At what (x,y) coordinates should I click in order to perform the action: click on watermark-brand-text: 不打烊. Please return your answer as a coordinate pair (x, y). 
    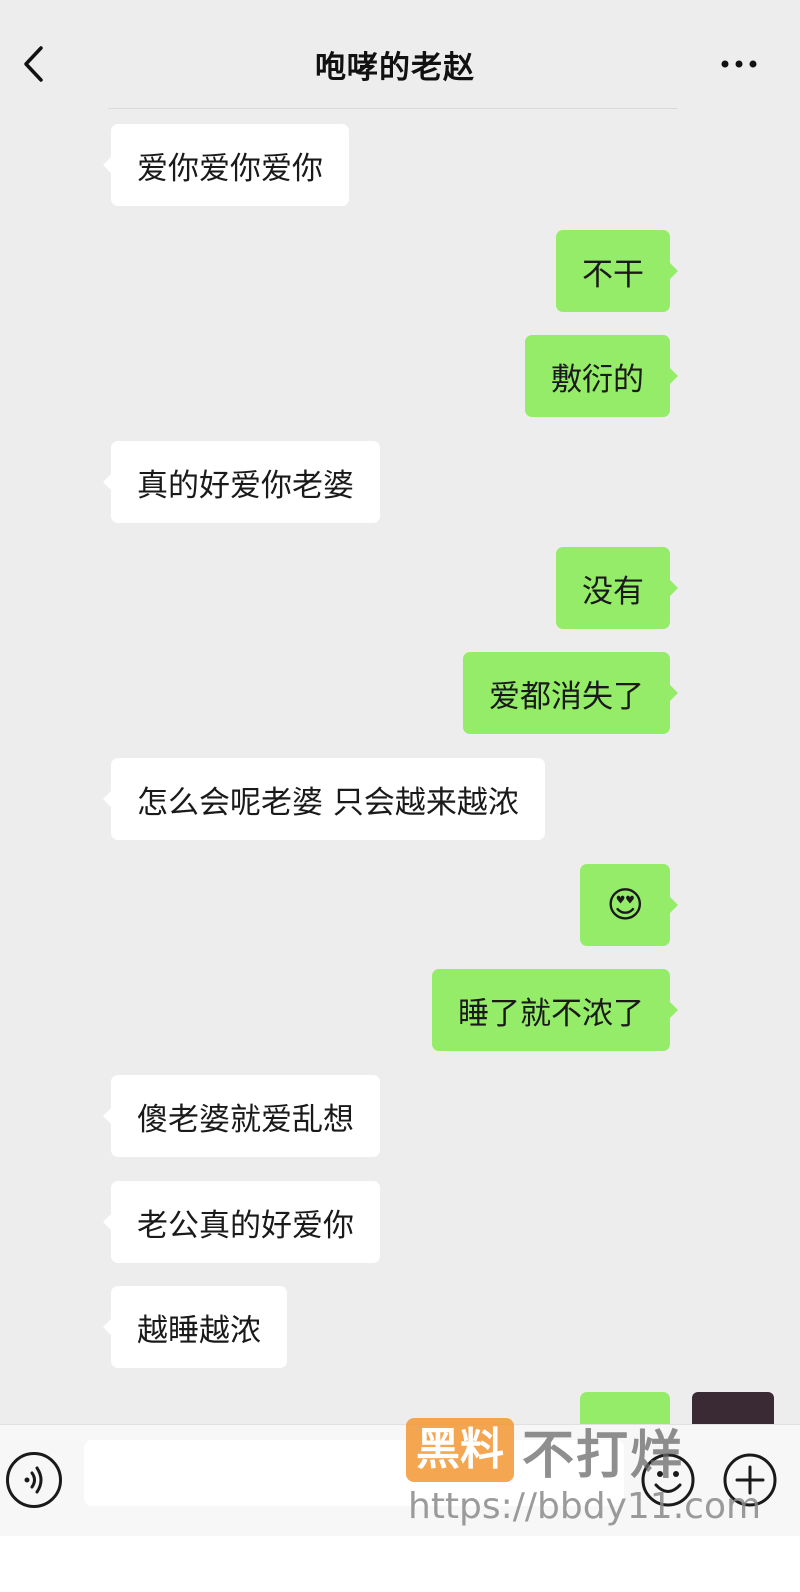
    Looking at the image, I should click on (603, 1455).